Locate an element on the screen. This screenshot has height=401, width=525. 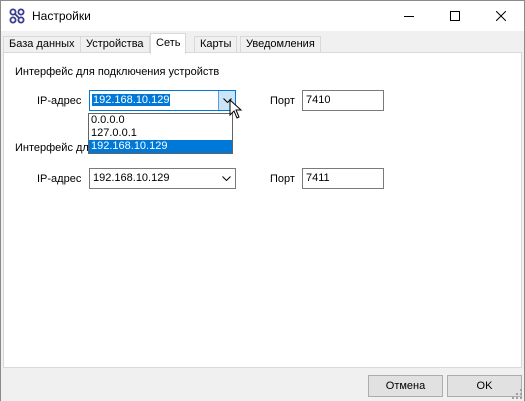
ip-option-127001: 127.0.0.1 is located at coordinates (160, 133).